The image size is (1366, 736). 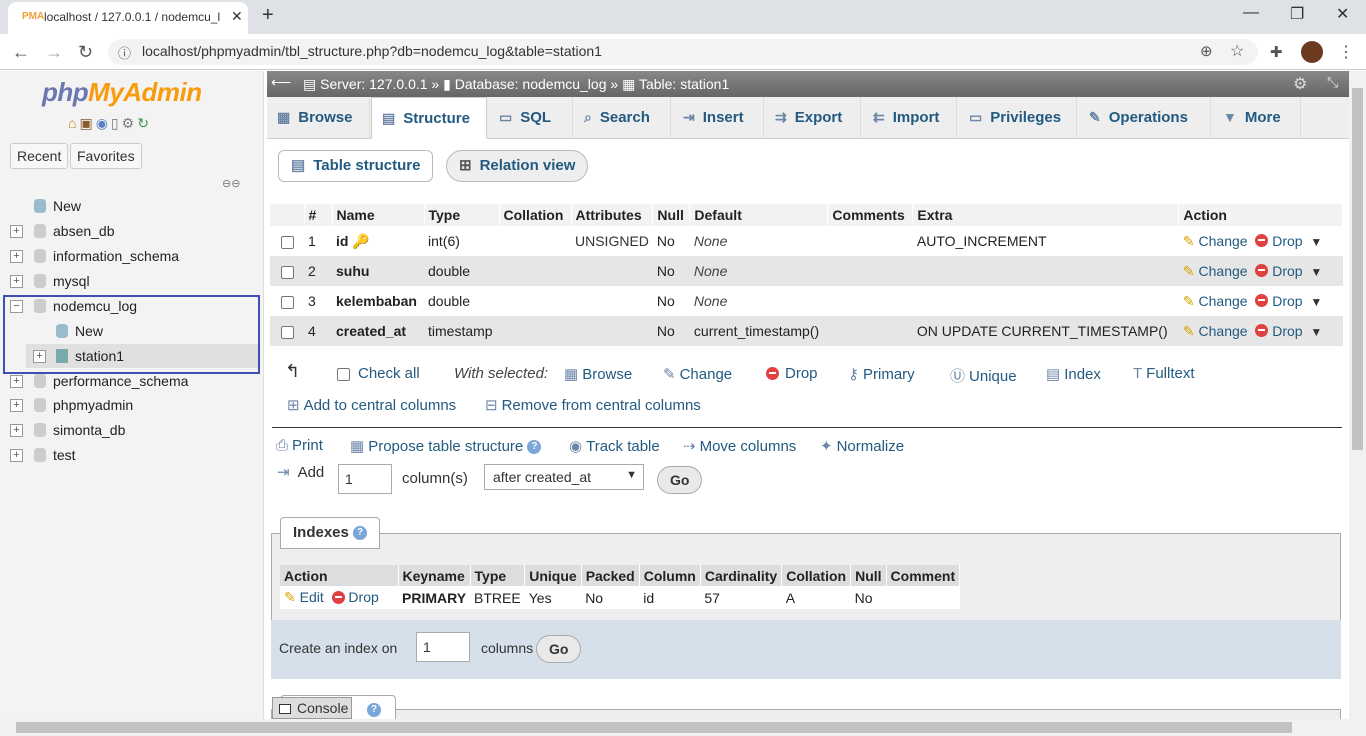 I want to click on recent-button: Recent, so click(x=39, y=156).